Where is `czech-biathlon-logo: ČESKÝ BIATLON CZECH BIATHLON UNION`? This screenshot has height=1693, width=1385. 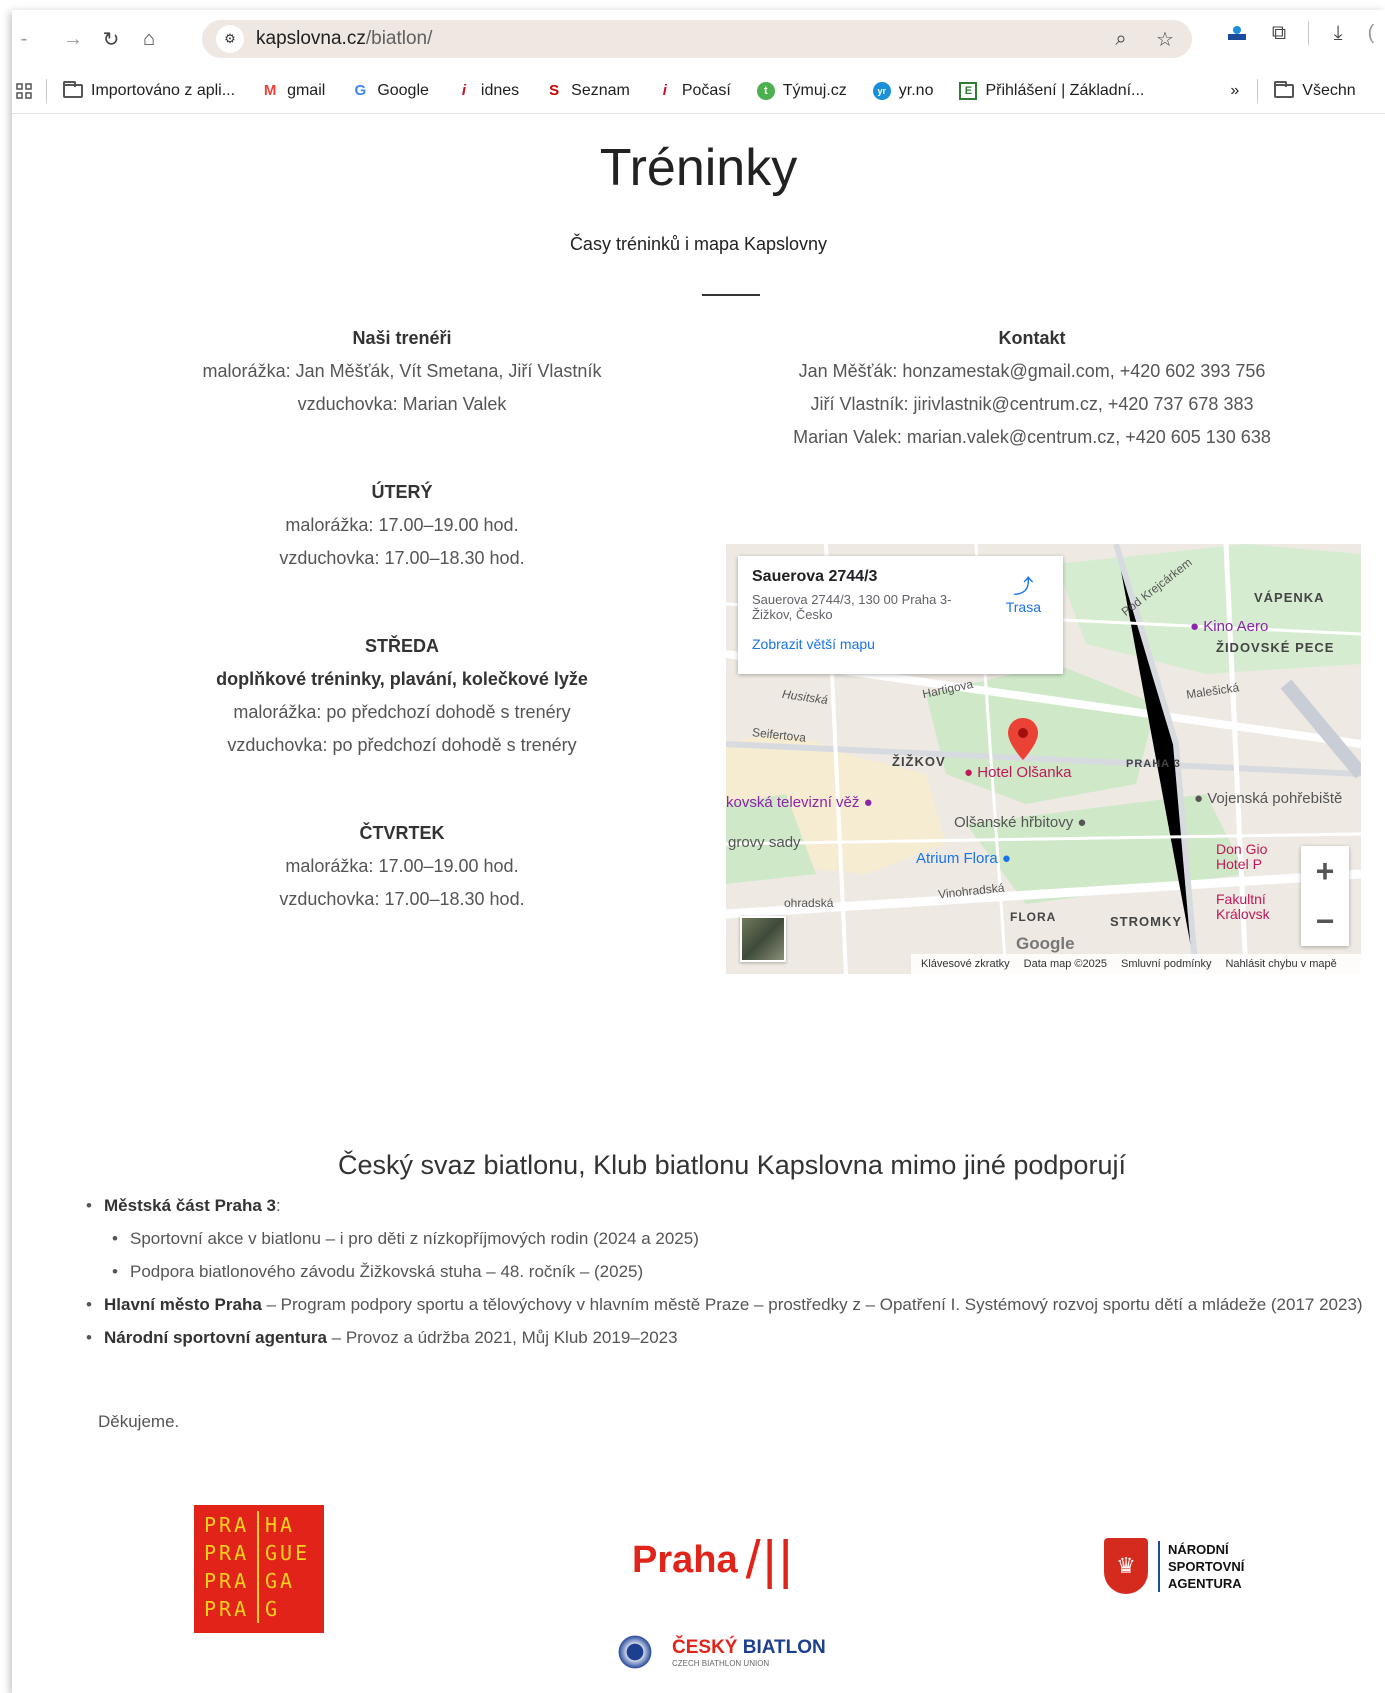
czech-biathlon-logo: ČESKÝ BIATLON CZECH BIATHLON UNION is located at coordinates (721, 1652).